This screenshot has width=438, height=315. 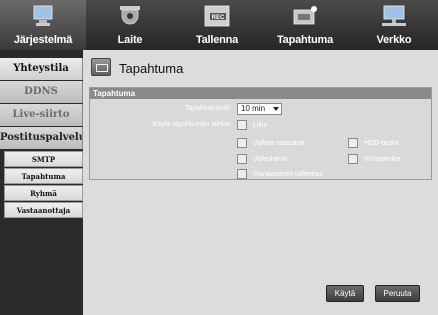 I want to click on hdd-info-checkbox, so click(x=353, y=143).